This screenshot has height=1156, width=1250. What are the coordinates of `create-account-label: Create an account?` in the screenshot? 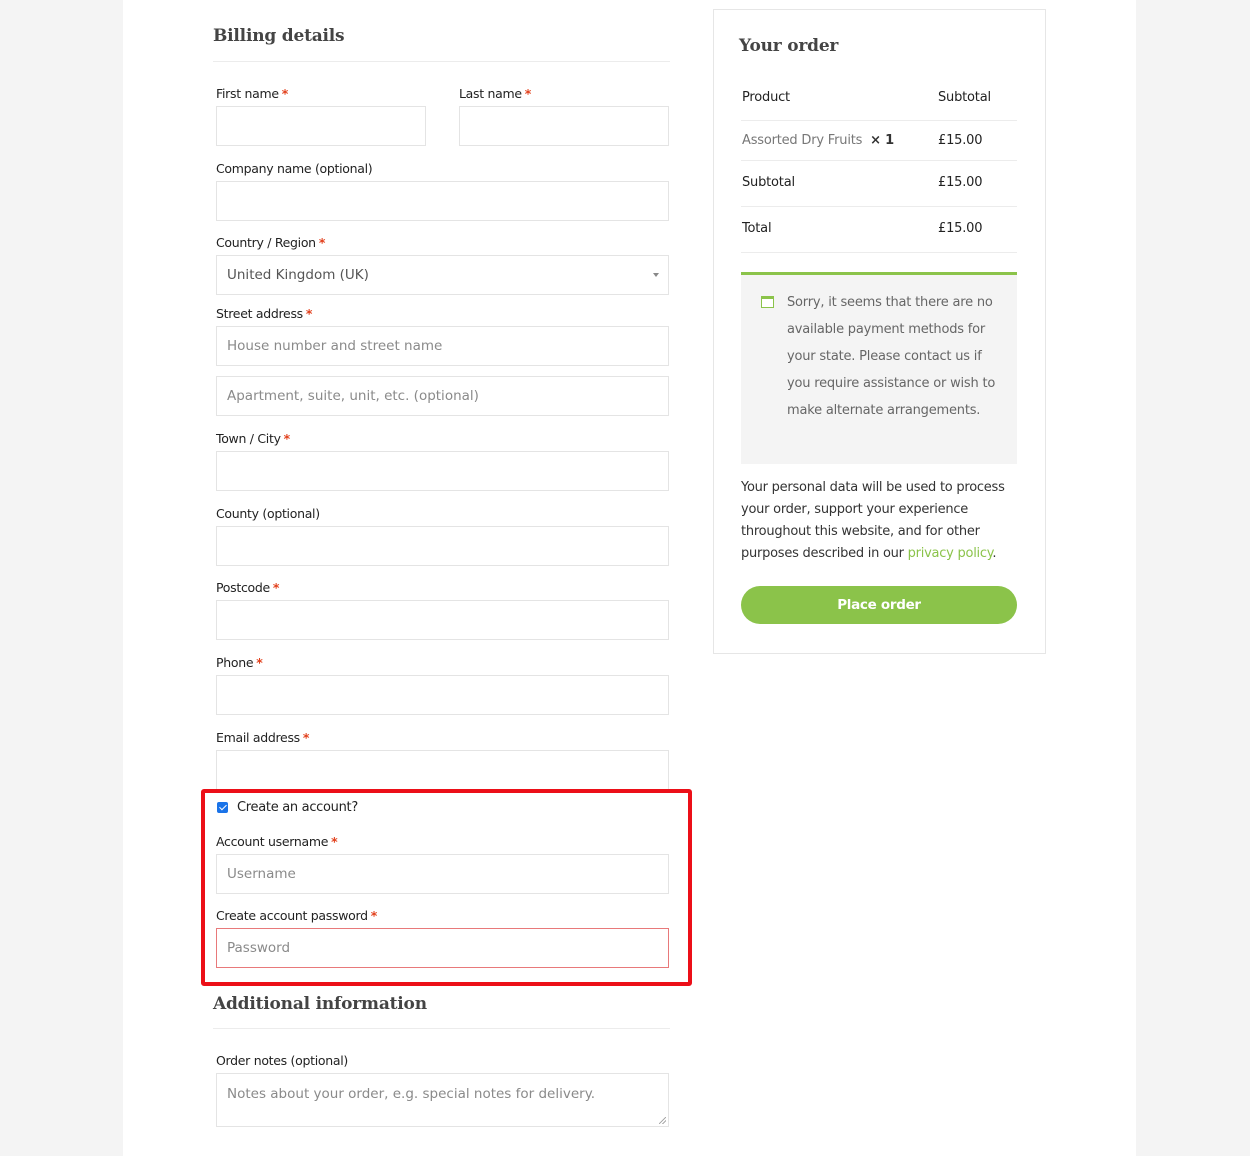 It's located at (297, 807).